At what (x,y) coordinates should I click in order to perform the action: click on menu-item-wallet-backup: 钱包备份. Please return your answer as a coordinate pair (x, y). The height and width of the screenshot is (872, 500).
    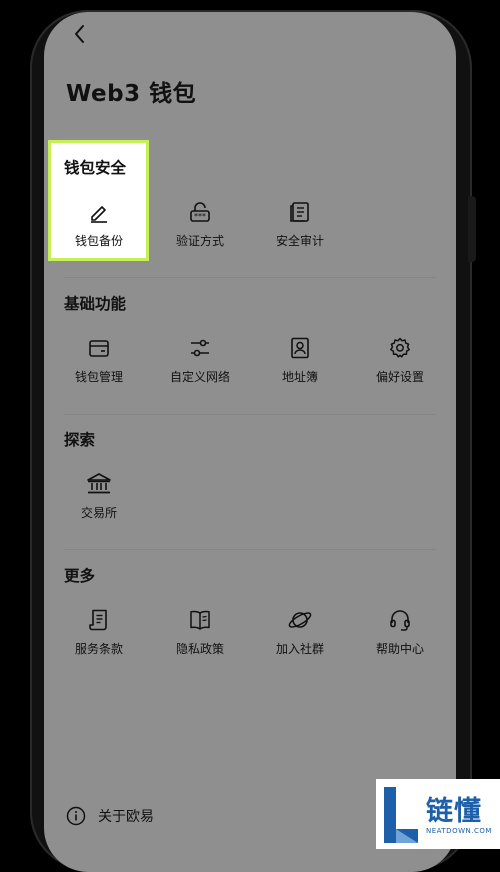
    Looking at the image, I should click on (99, 230).